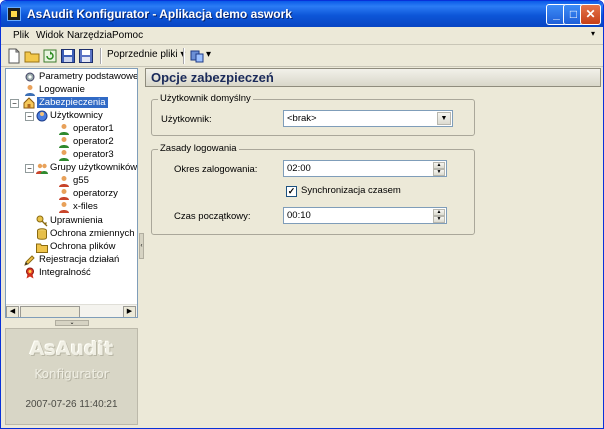 The image size is (604, 429). What do you see at coordinates (95, 193) in the screenshot?
I see `tree-item-label: operatorzy` at bounding box center [95, 193].